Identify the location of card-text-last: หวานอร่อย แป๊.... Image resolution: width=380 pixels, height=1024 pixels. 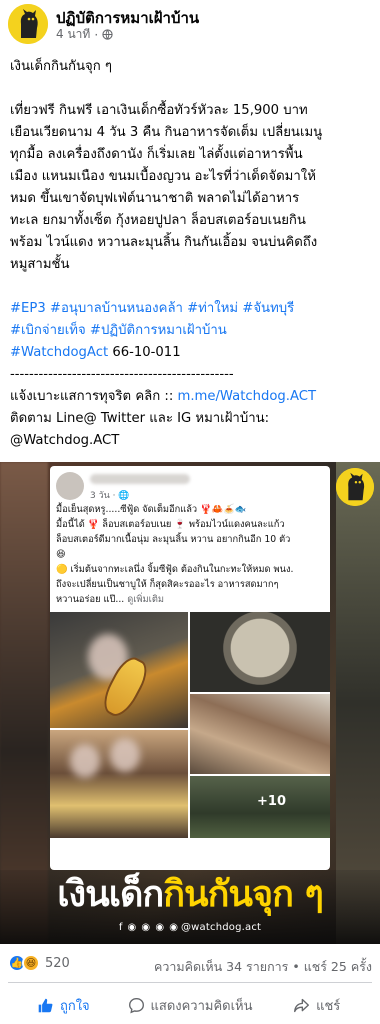
(92, 599).